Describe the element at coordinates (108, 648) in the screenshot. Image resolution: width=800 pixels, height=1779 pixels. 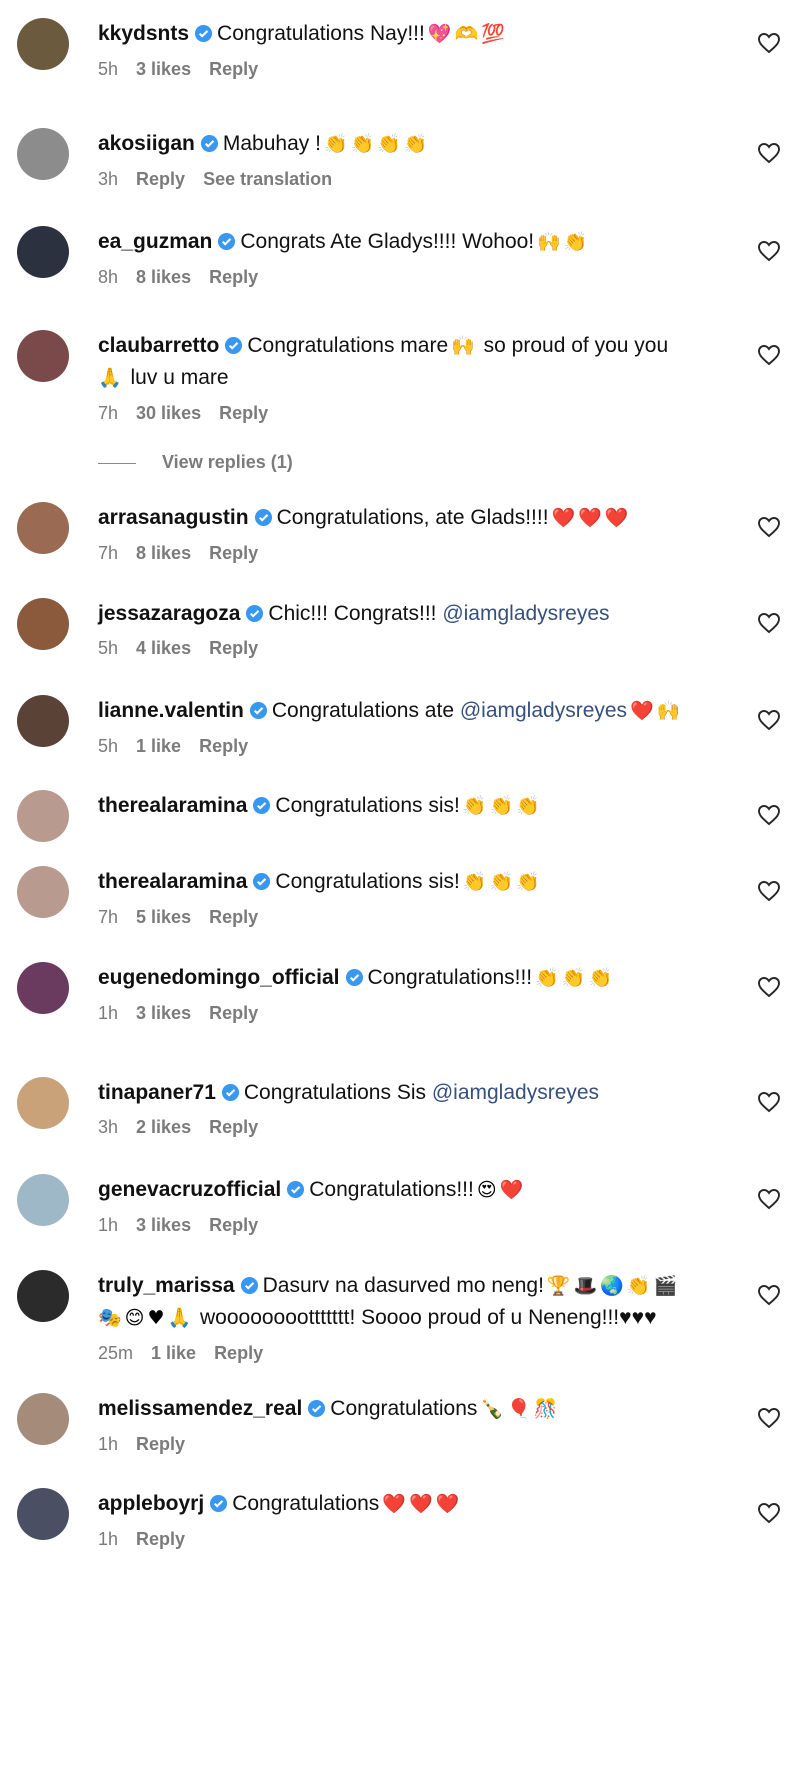
I see `timestamp: 5h` at that location.